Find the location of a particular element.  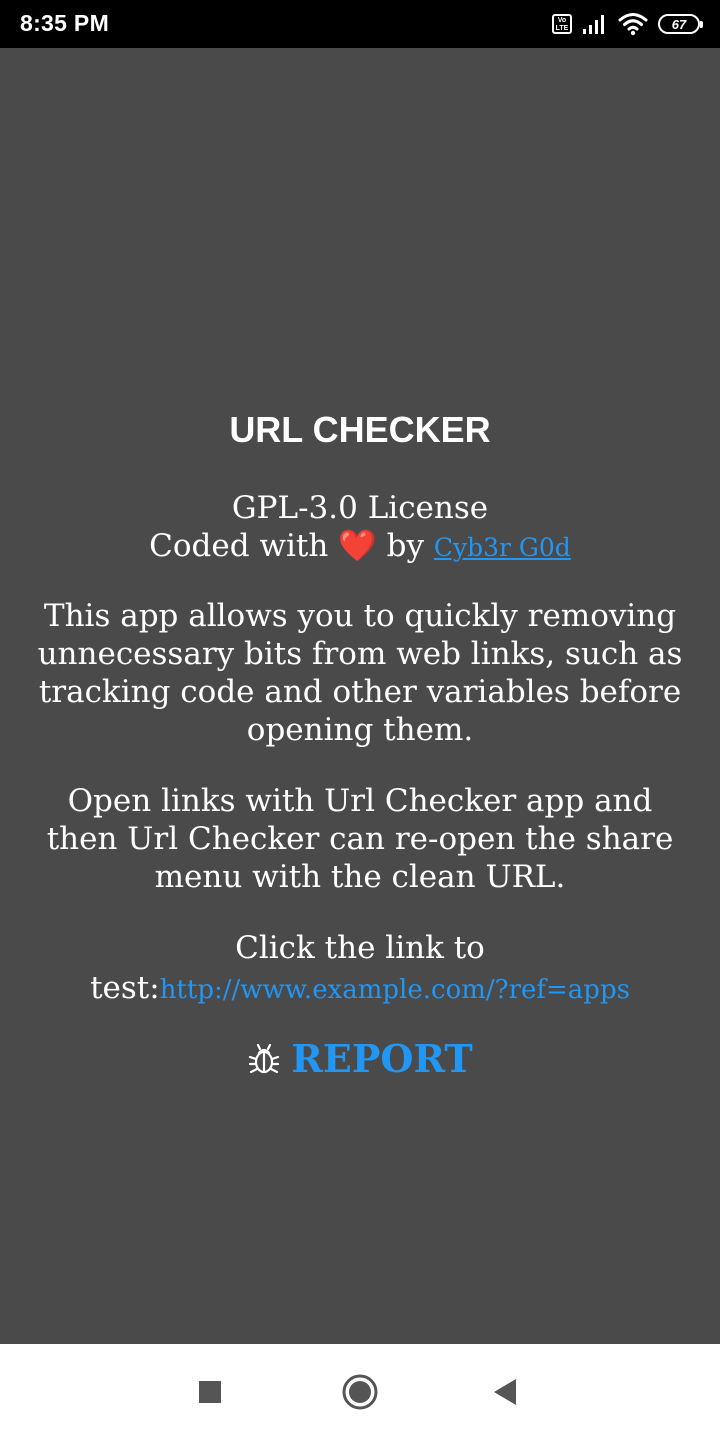

status-icons: Vo LTE 67 is located at coordinates (627, 24).